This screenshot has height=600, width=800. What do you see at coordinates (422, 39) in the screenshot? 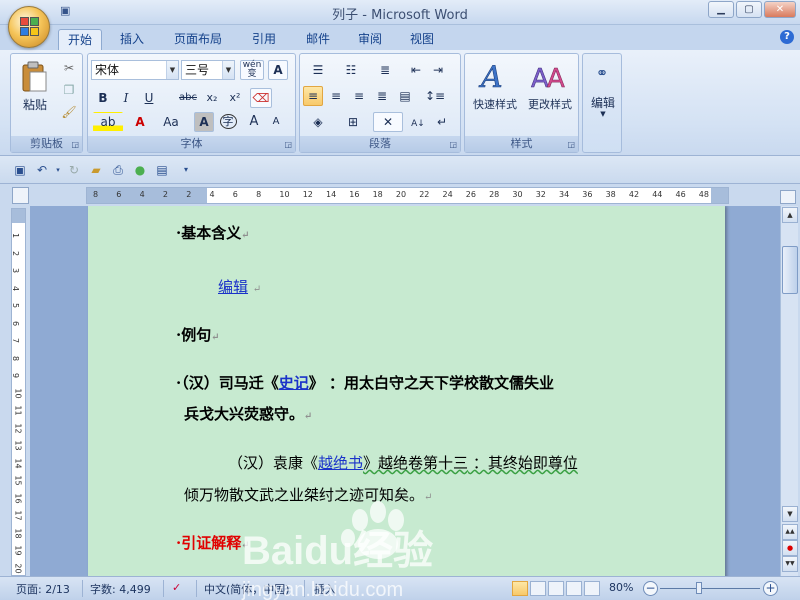
I see `tab-view: 视图` at bounding box center [422, 39].